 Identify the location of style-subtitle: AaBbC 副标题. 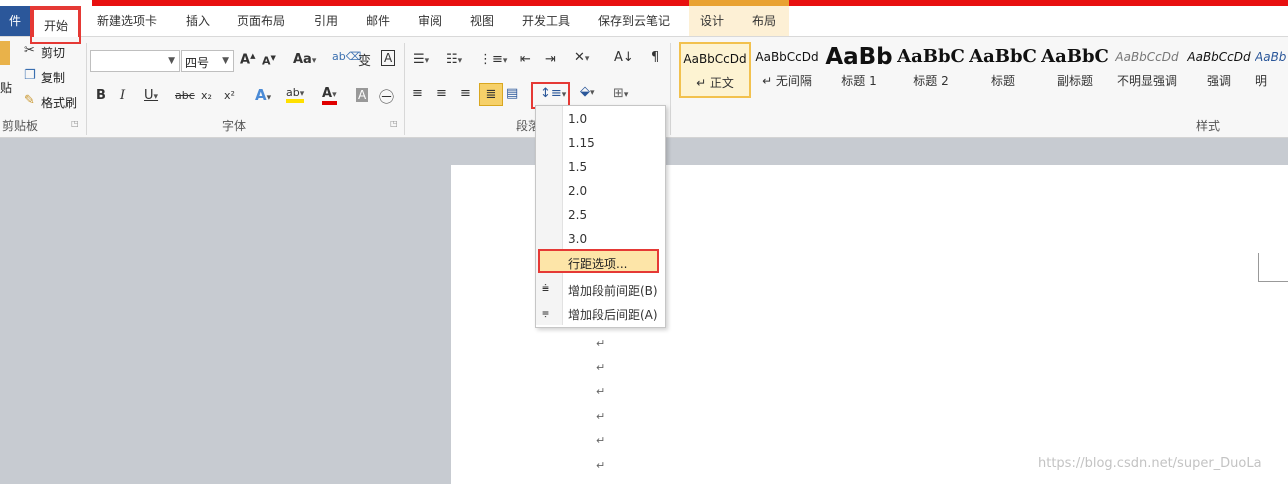
(1075, 70).